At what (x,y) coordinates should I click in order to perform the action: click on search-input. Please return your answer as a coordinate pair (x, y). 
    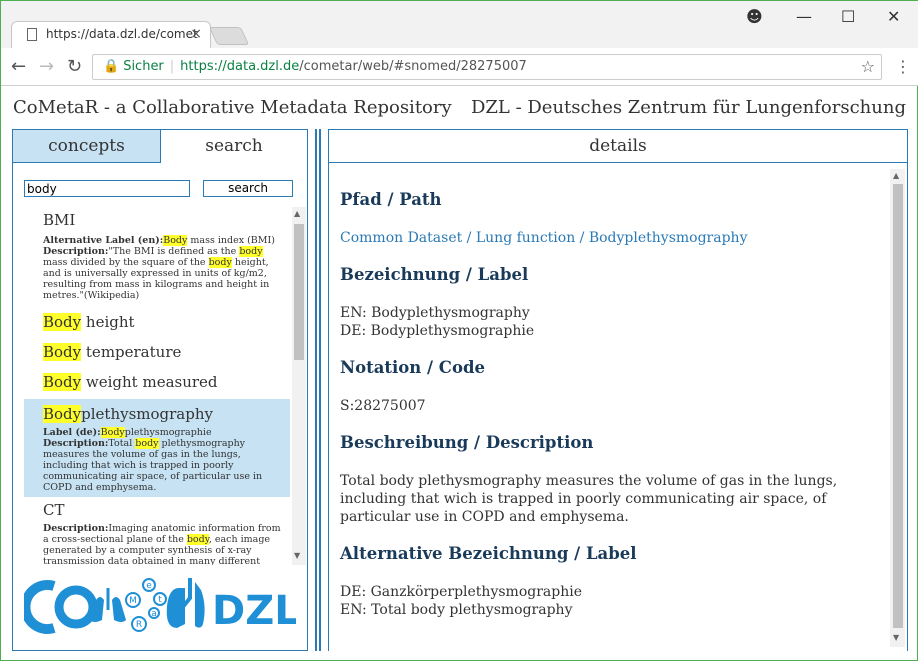
    Looking at the image, I should click on (107, 188).